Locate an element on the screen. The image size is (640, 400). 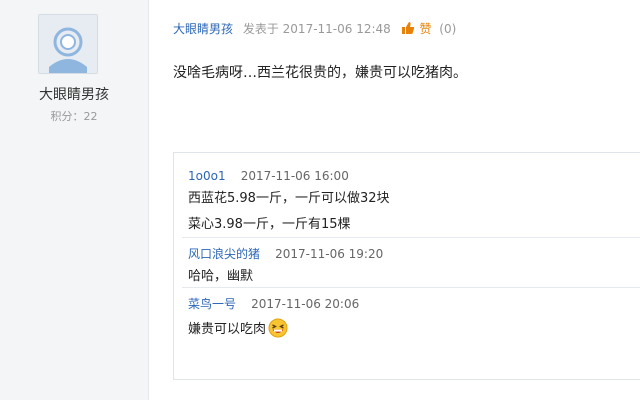
default-user-avatar-icon is located at coordinates (68, 44).